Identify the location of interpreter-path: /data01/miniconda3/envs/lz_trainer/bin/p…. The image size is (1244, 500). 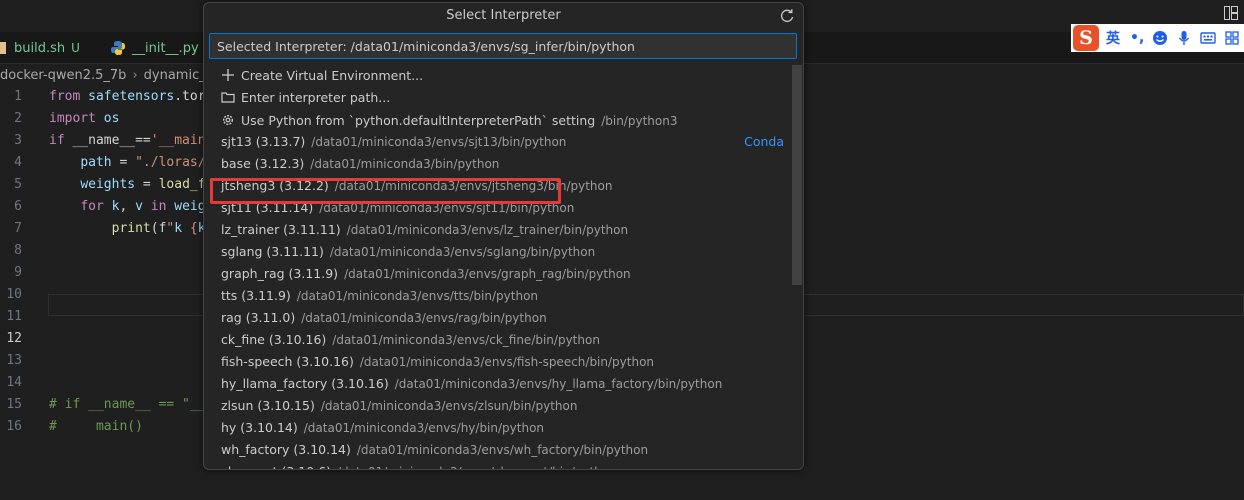
(487, 230).